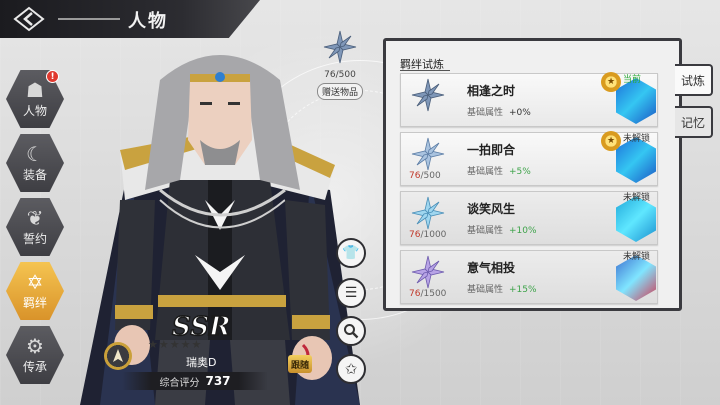 This screenshot has width=720, height=405. I want to click on score-value: 737, so click(218, 381).